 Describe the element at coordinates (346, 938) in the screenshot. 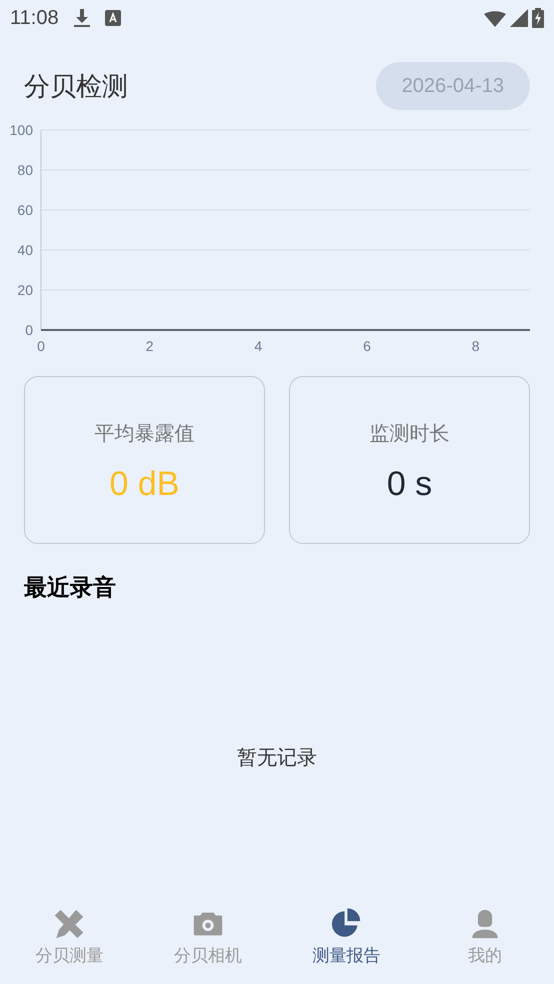

I see `nav-tab: 测量报告` at that location.